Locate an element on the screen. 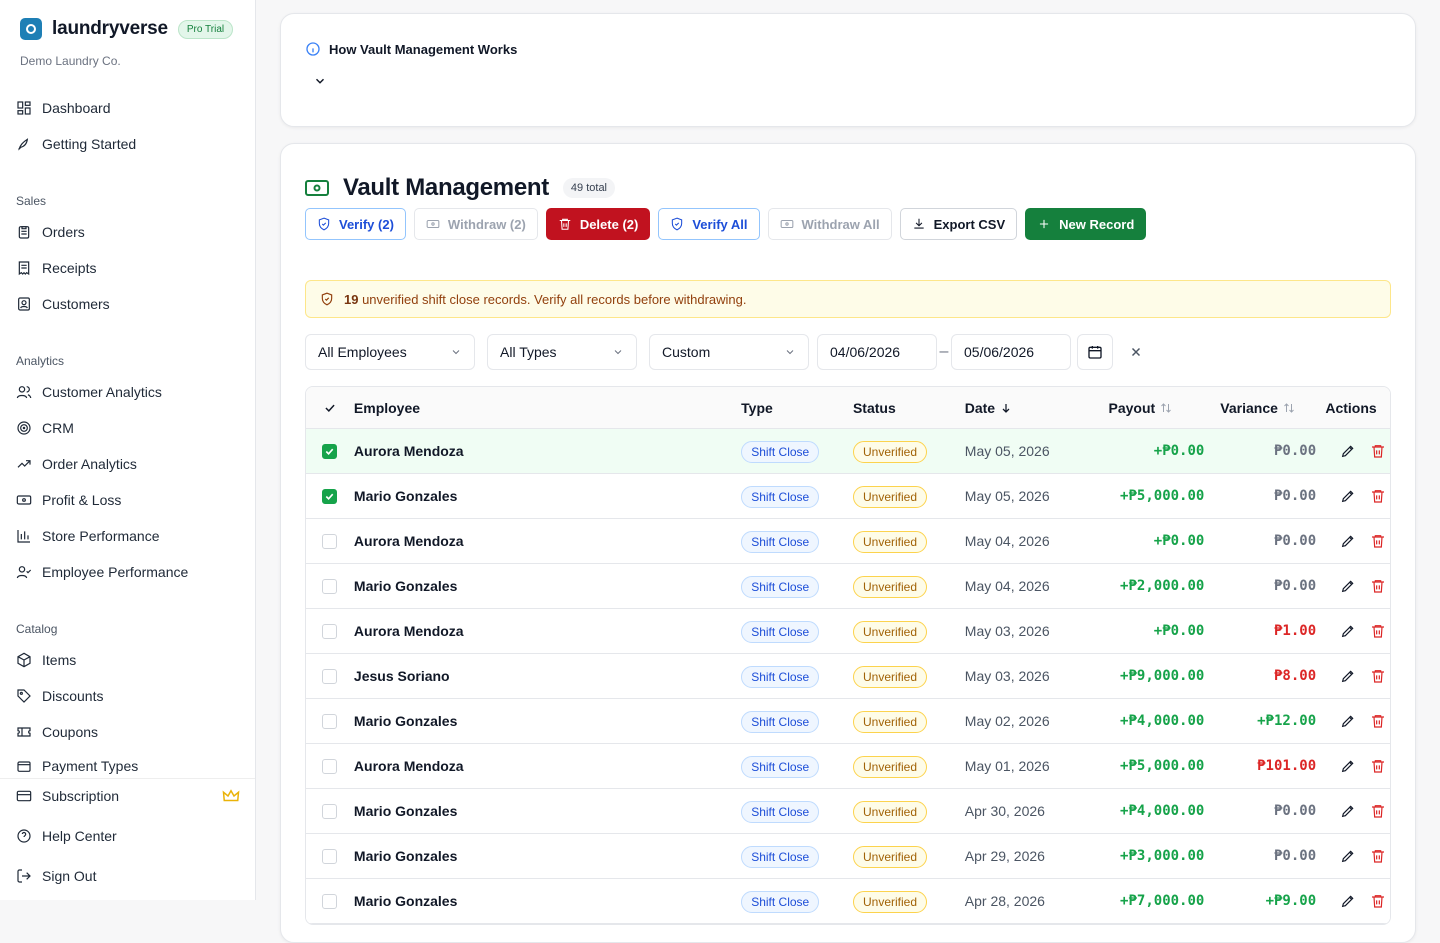  withdraw-selected-button: Withdraw (2) is located at coordinates (475, 224).